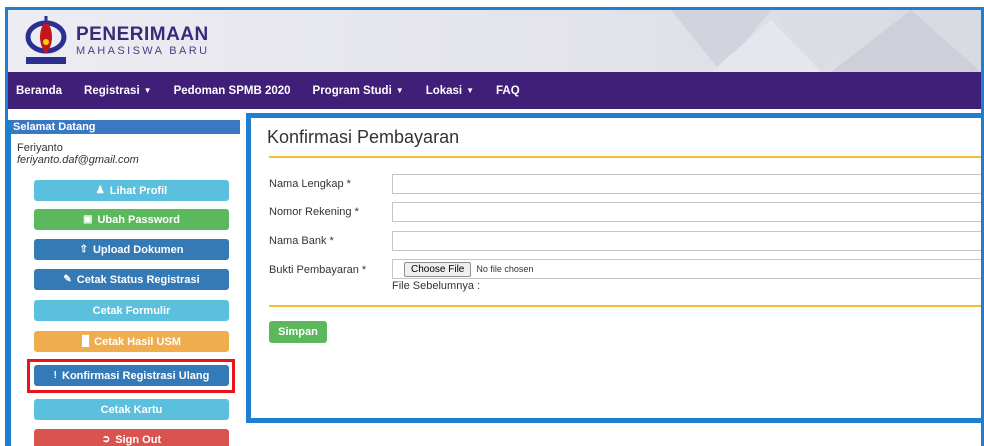  Describe the element at coordinates (686, 212) in the screenshot. I see `nomor-rekening-input` at that location.